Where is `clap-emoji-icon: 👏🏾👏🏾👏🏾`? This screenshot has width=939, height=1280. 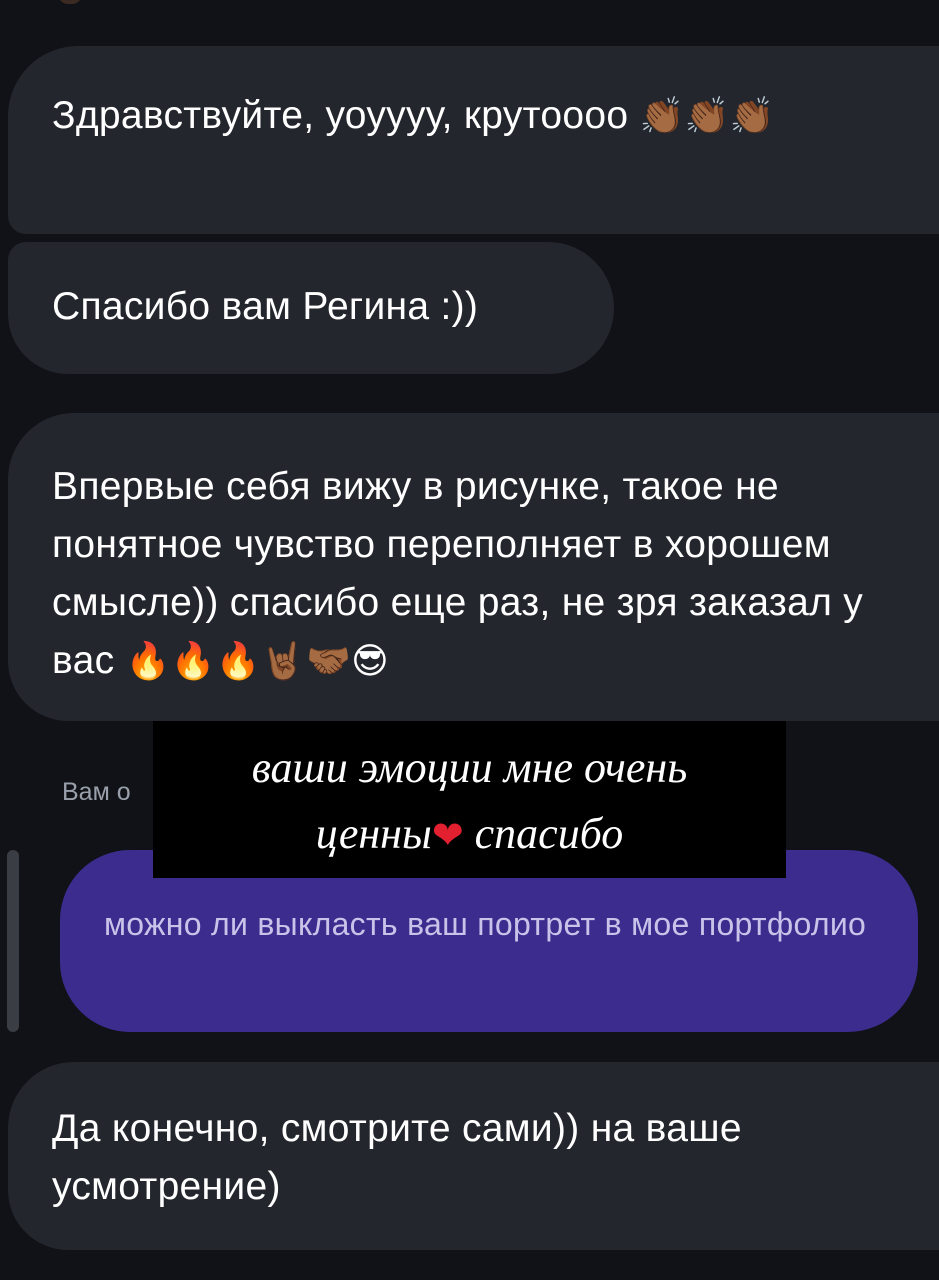 clap-emoji-icon: 👏🏾👏🏾👏🏾 is located at coordinates (707, 116).